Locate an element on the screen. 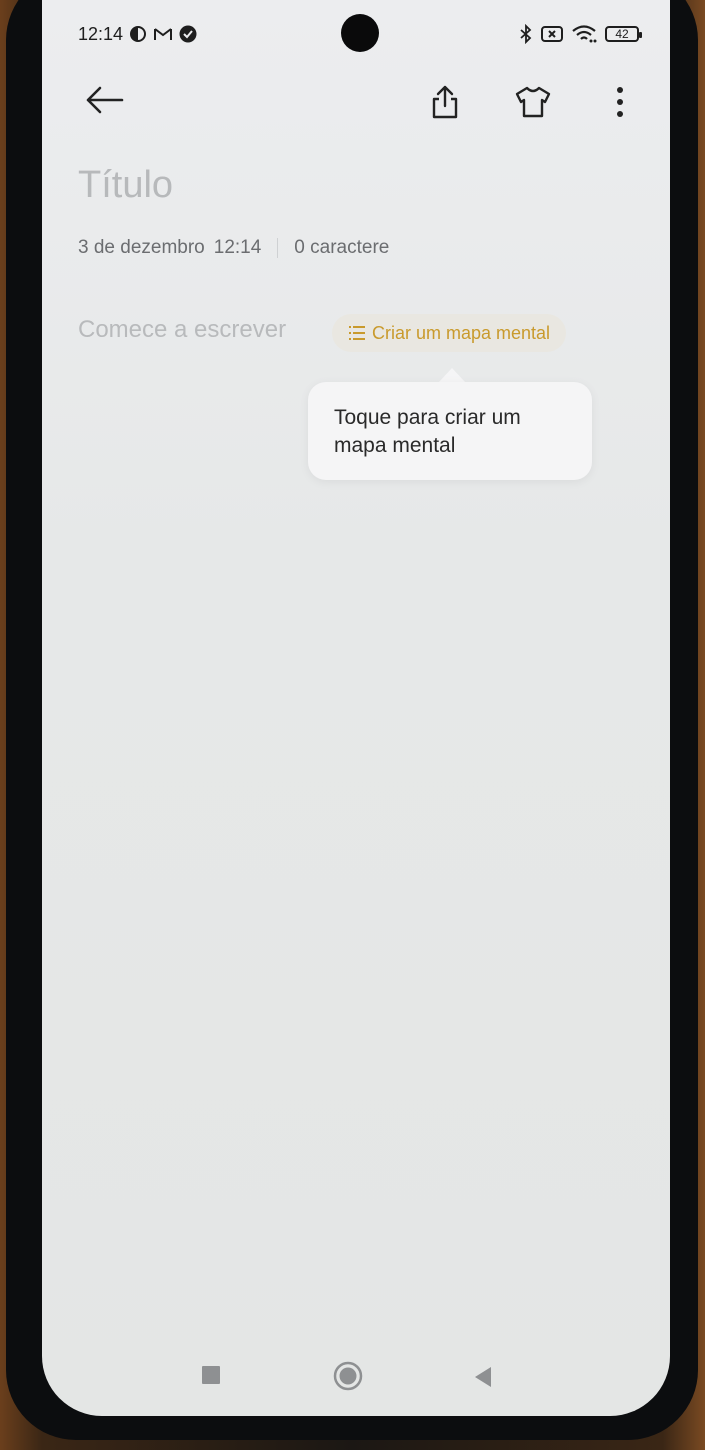 This screenshot has height=1450, width=705. no-sim-icon is located at coordinates (552, 34).